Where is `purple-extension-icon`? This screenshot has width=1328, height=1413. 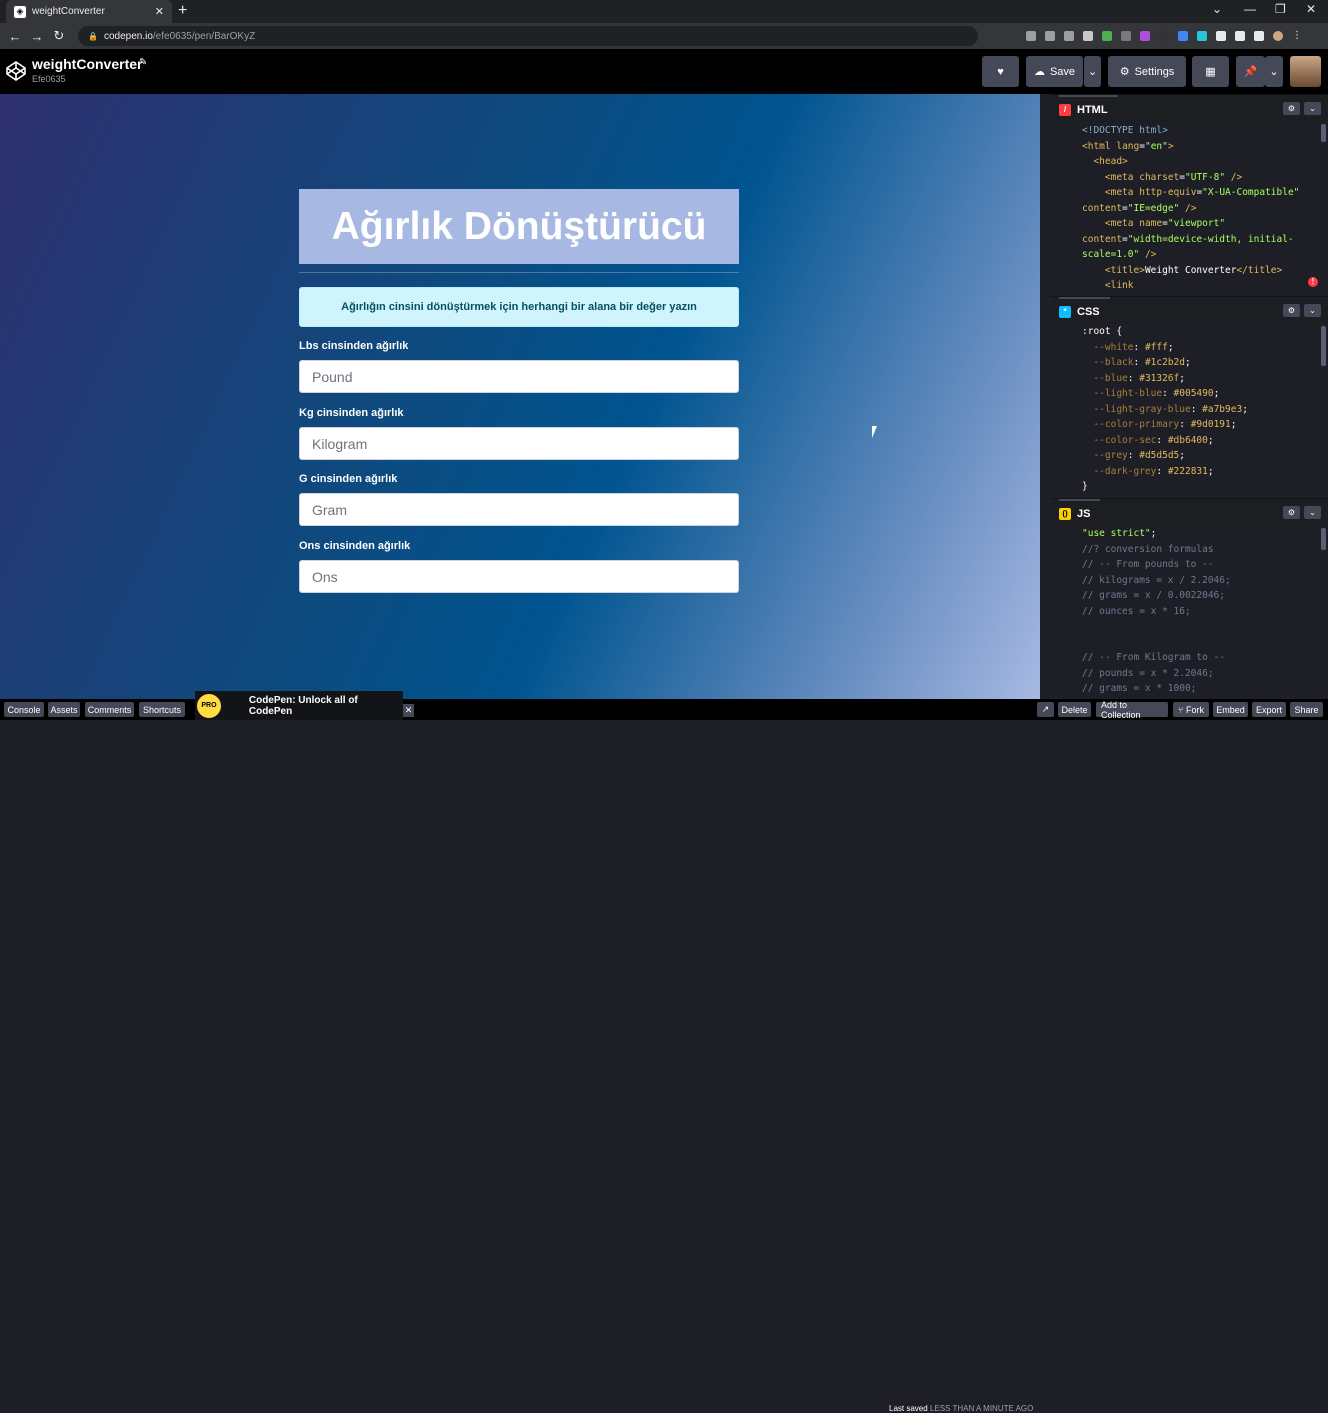 purple-extension-icon is located at coordinates (1145, 36).